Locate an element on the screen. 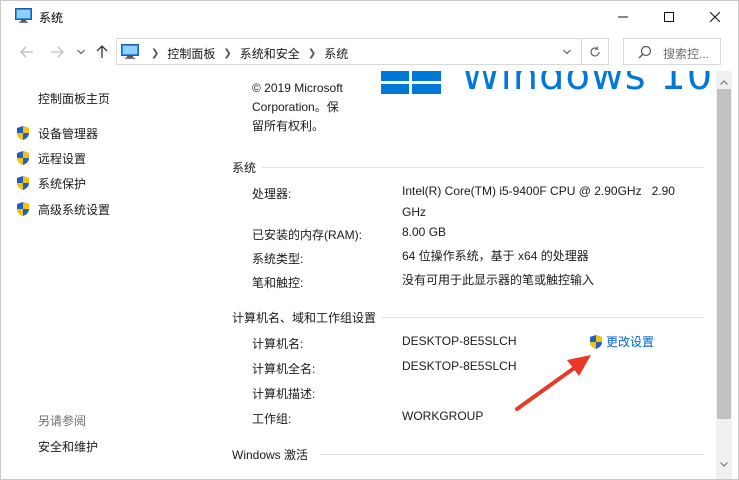  maximize-icon is located at coordinates (669, 16).